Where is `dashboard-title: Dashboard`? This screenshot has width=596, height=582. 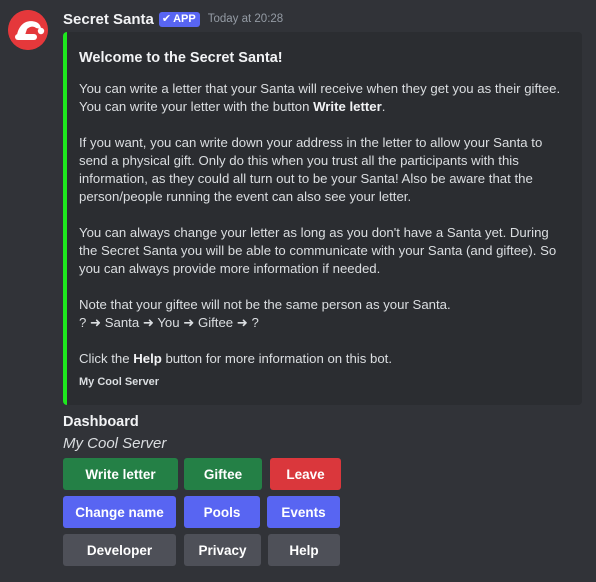 dashboard-title: Dashboard is located at coordinates (101, 422).